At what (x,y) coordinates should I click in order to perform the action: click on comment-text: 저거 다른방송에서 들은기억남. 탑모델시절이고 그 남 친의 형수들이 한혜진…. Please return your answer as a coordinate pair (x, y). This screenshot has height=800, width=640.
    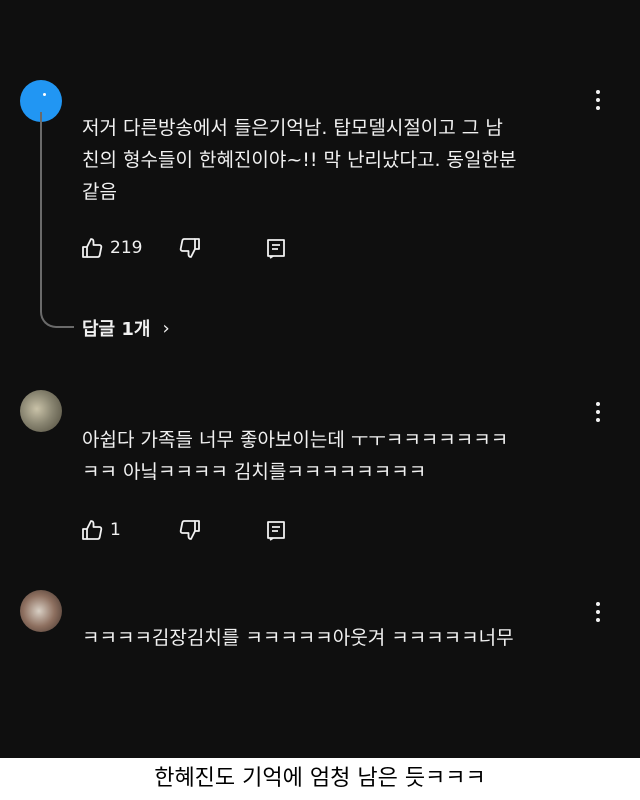
    Looking at the image, I should click on (299, 160).